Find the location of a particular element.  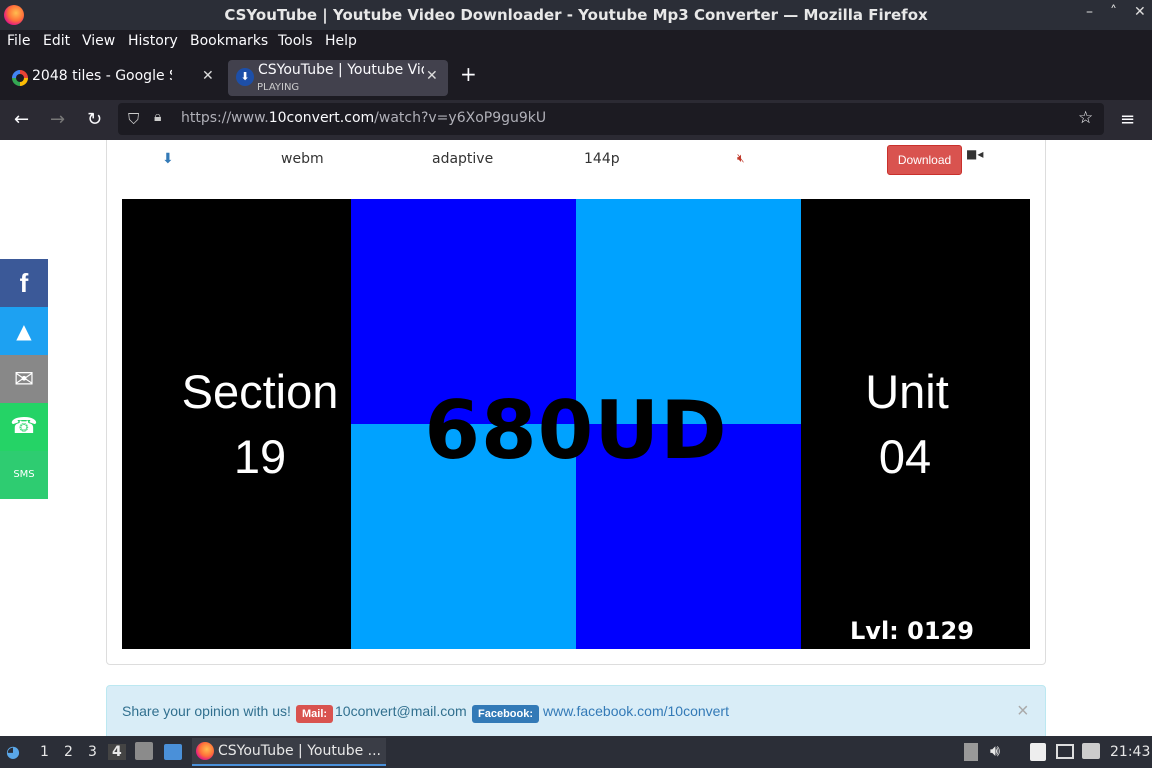

email-icon: ✉ is located at coordinates (24, 379).